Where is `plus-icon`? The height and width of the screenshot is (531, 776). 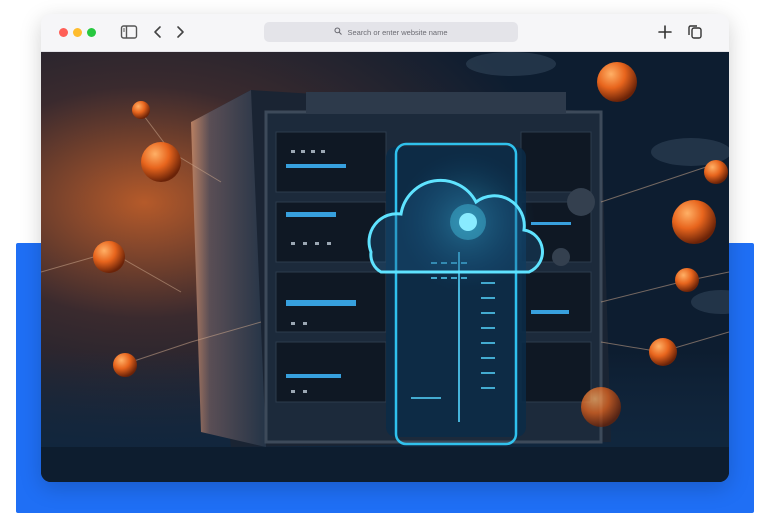 plus-icon is located at coordinates (665, 32).